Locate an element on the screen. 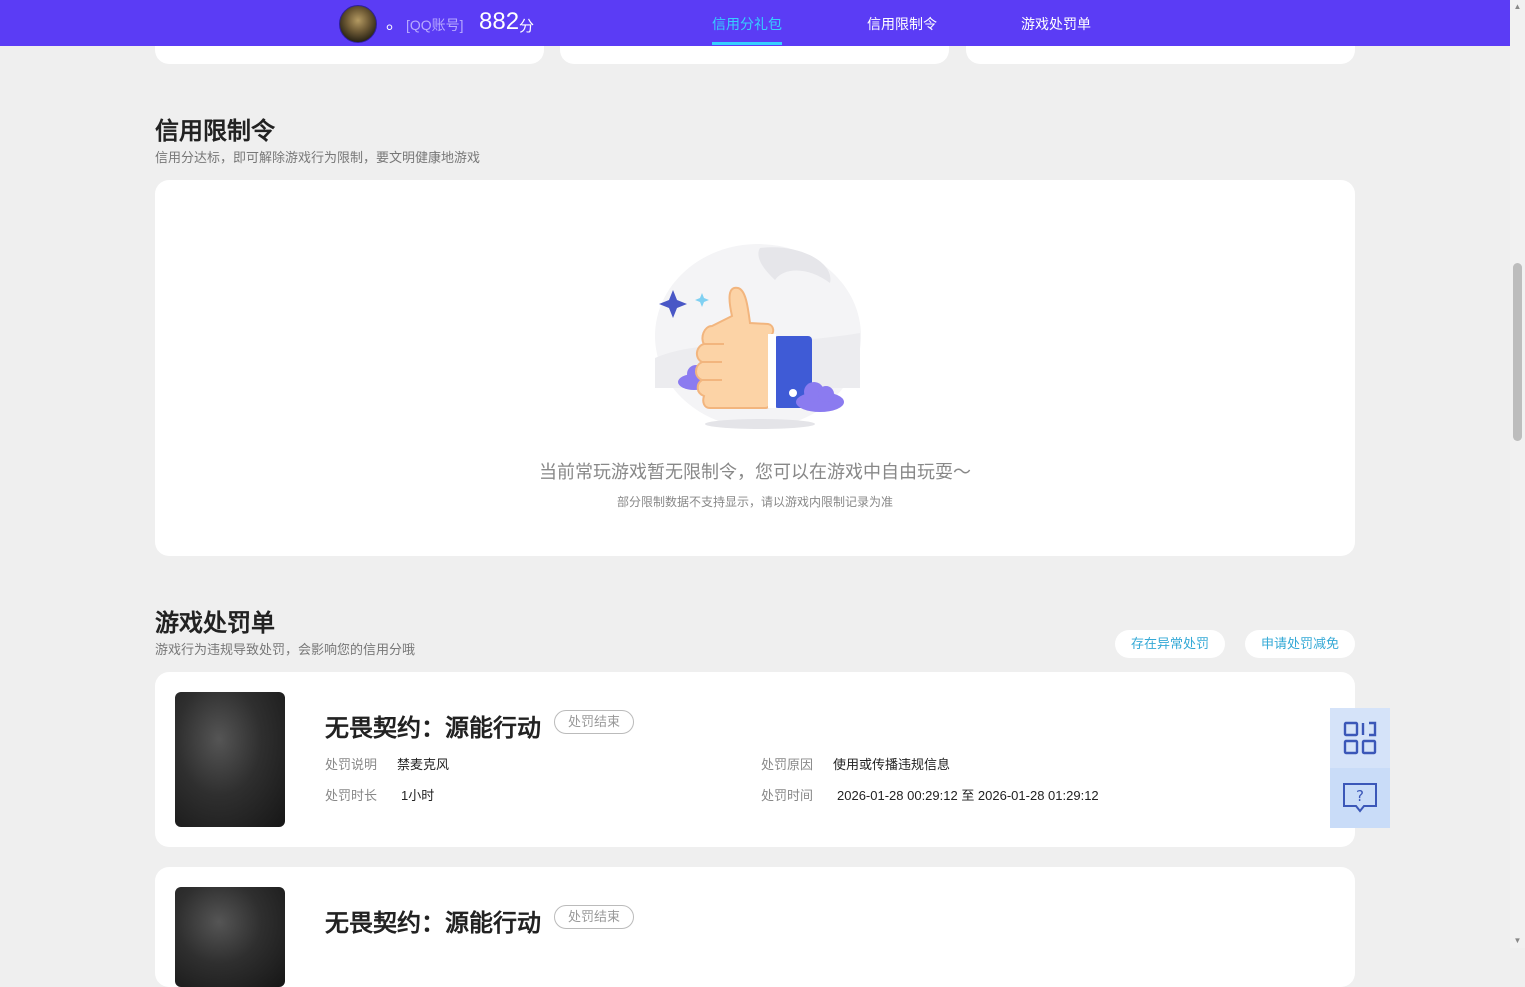  restriction-section-subtitle: 信用分达标，即可解除游戏行为限制，要文明健康地游戏 is located at coordinates (318, 157).